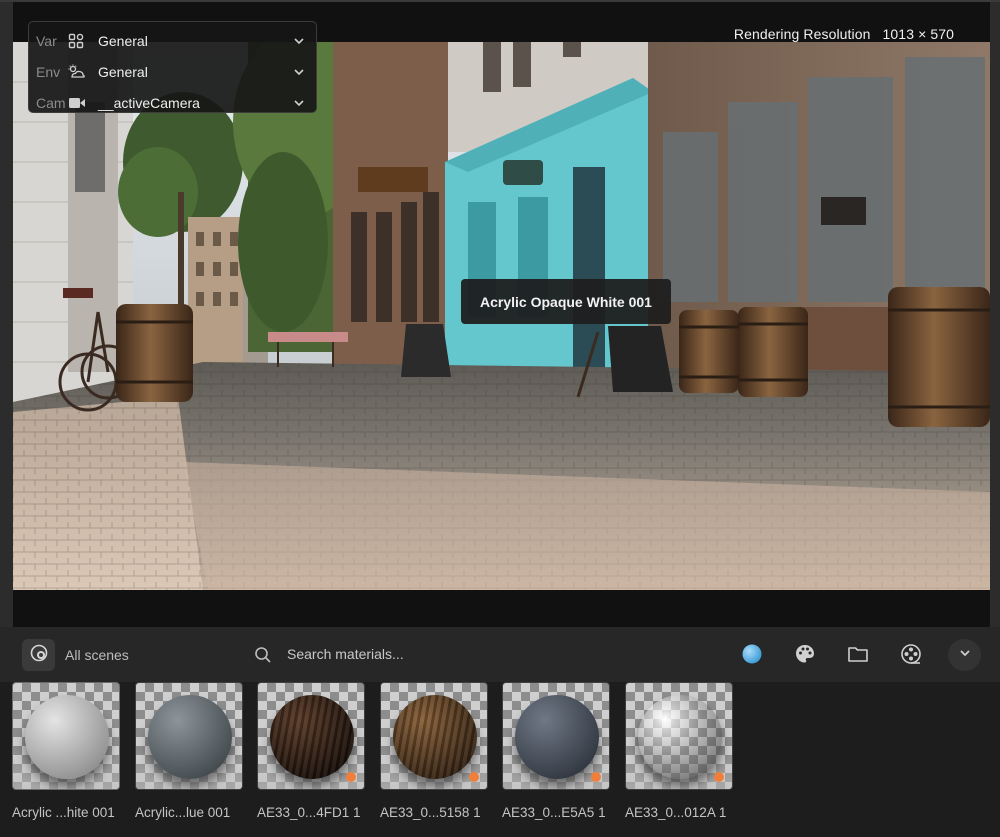 Image resolution: width=1000 pixels, height=837 pixels. I want to click on environment-value: General, so click(123, 71).